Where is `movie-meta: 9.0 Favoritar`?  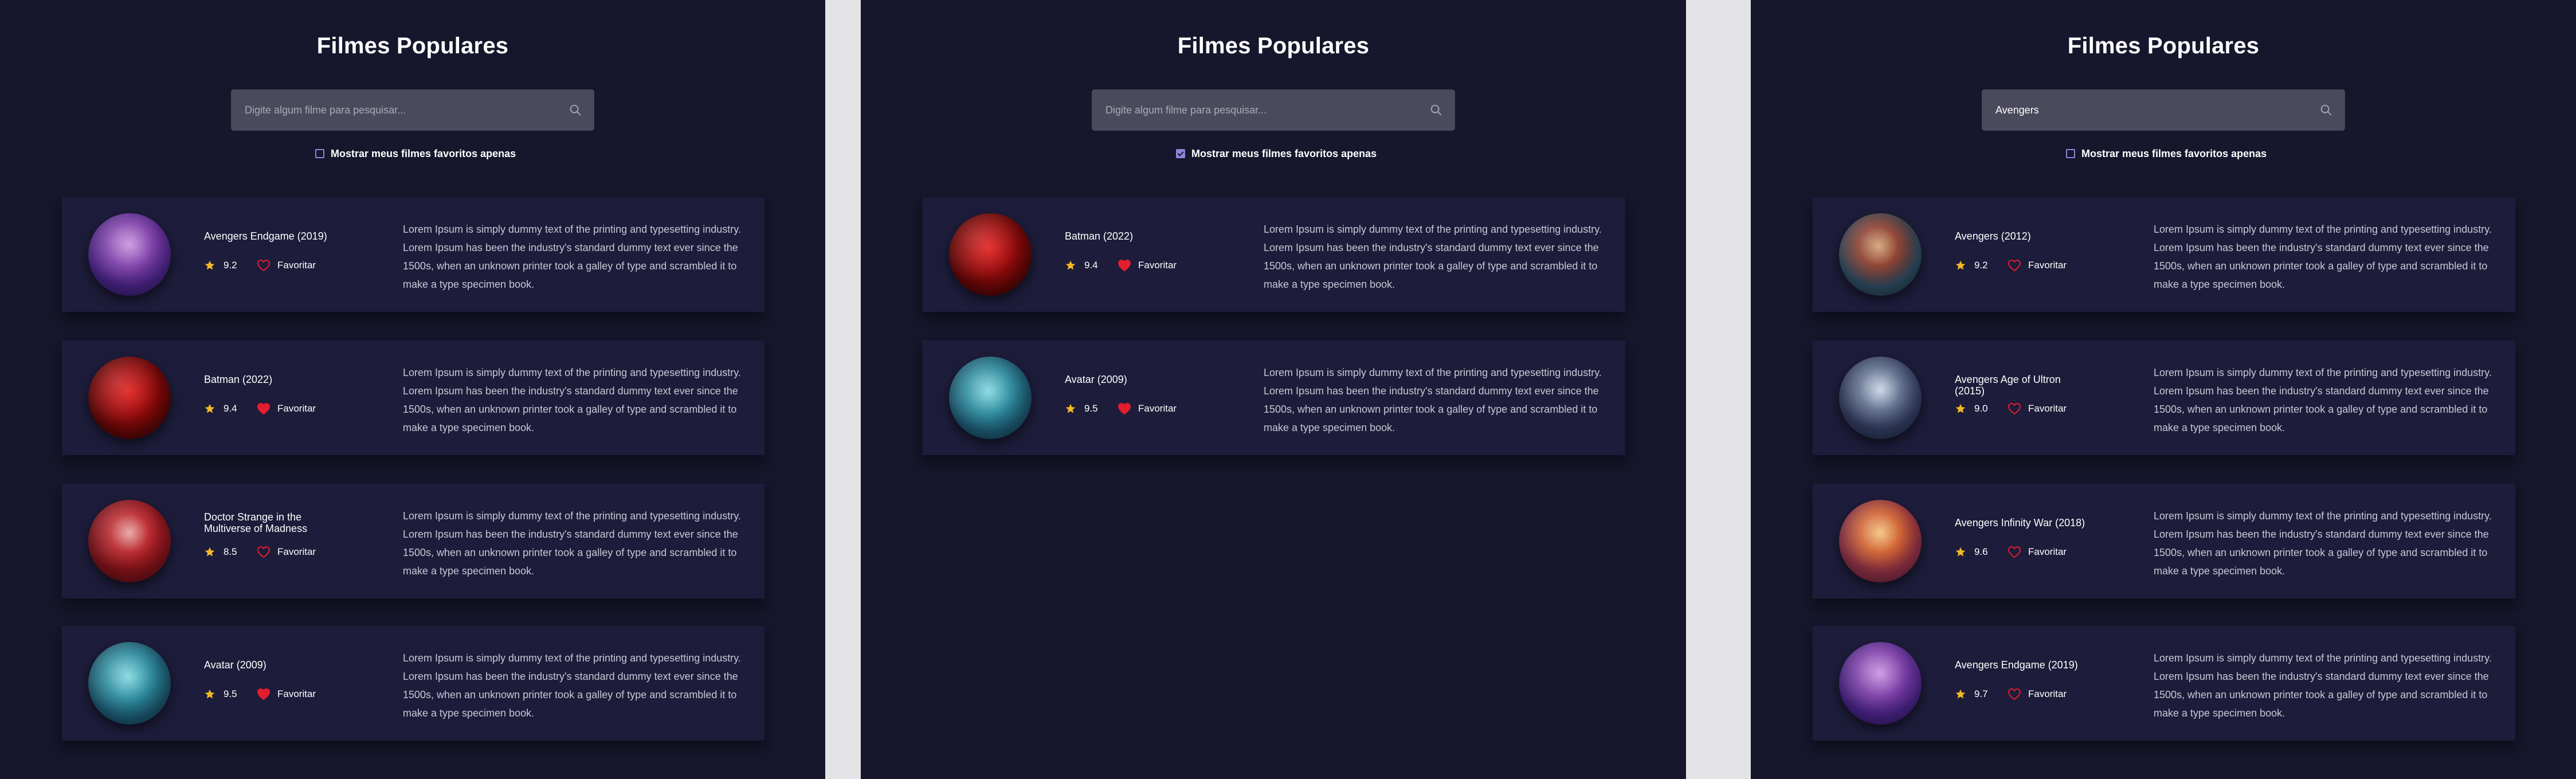
movie-meta: 9.0 Favoritar is located at coordinates (2011, 408).